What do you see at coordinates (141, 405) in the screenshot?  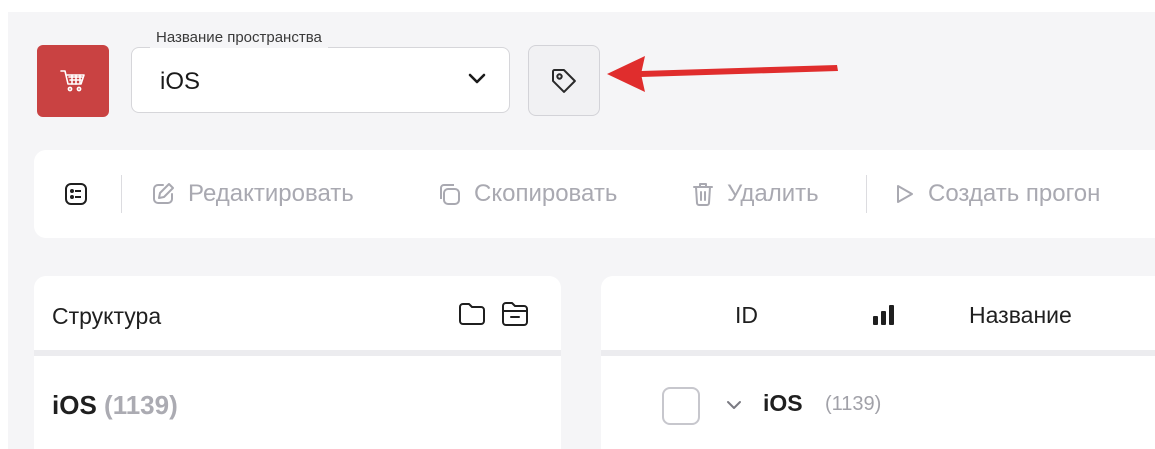 I see `structure-root-count: (1139)` at bounding box center [141, 405].